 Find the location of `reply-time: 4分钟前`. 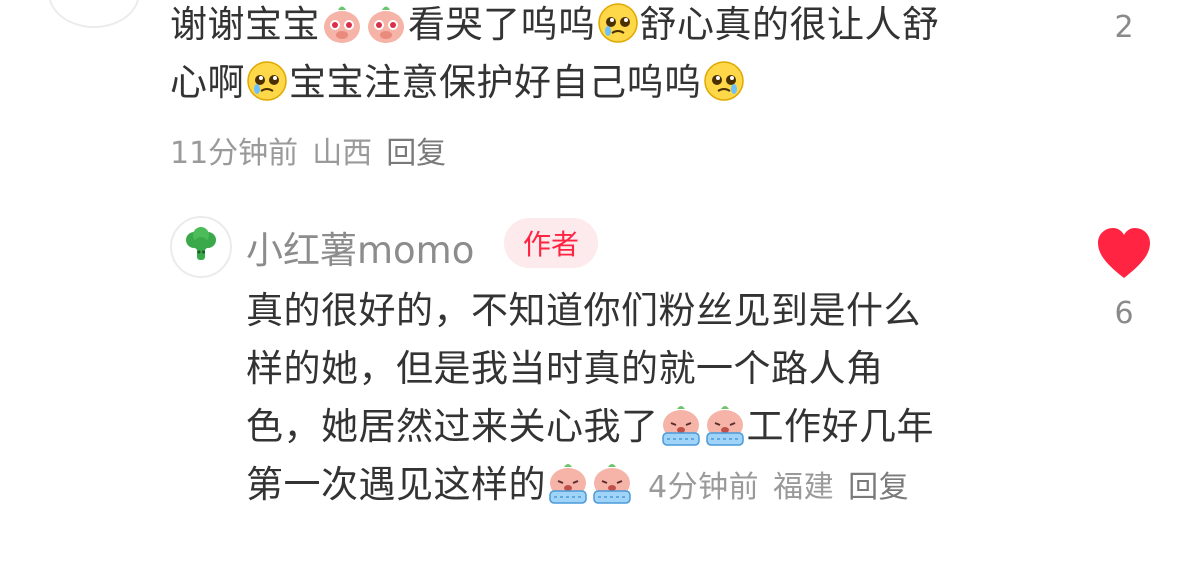

reply-time: 4分钟前 is located at coordinates (704, 487).